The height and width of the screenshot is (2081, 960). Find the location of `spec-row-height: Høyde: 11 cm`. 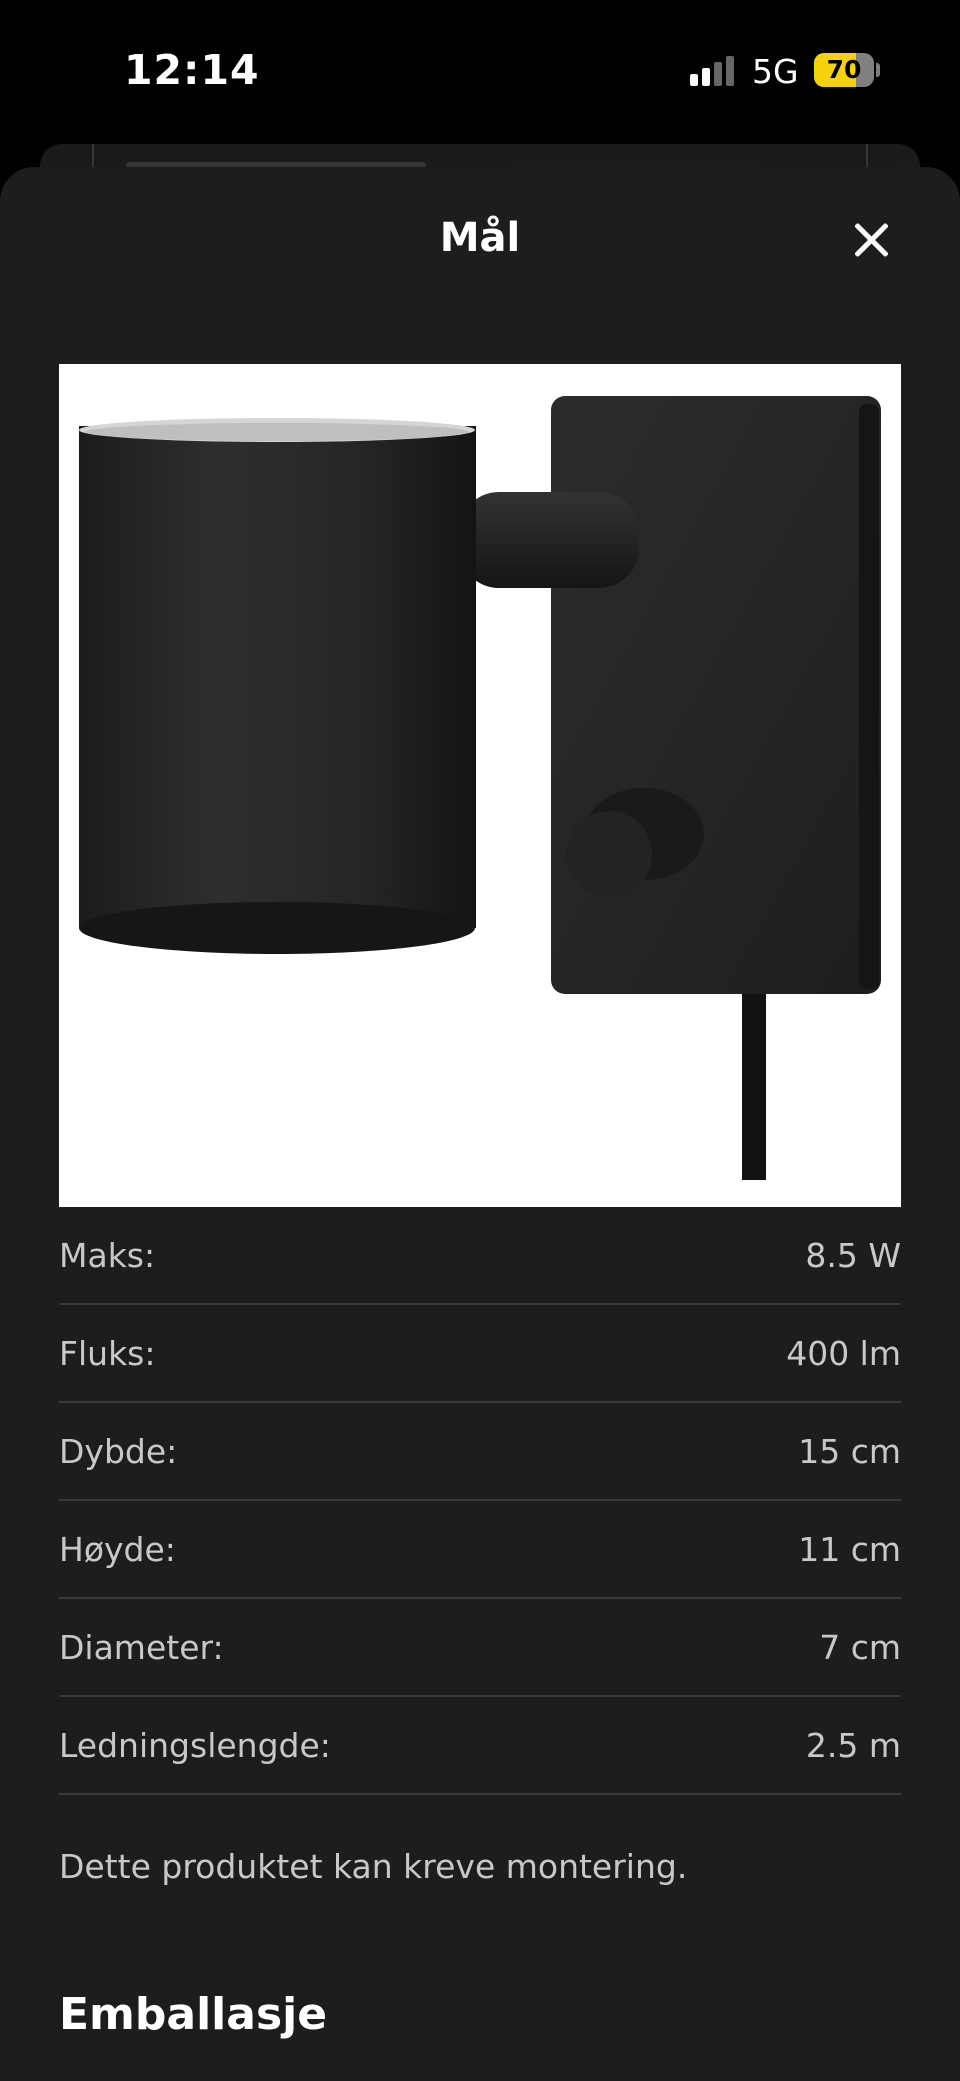

spec-row-height: Høyde: 11 cm is located at coordinates (480, 1550).